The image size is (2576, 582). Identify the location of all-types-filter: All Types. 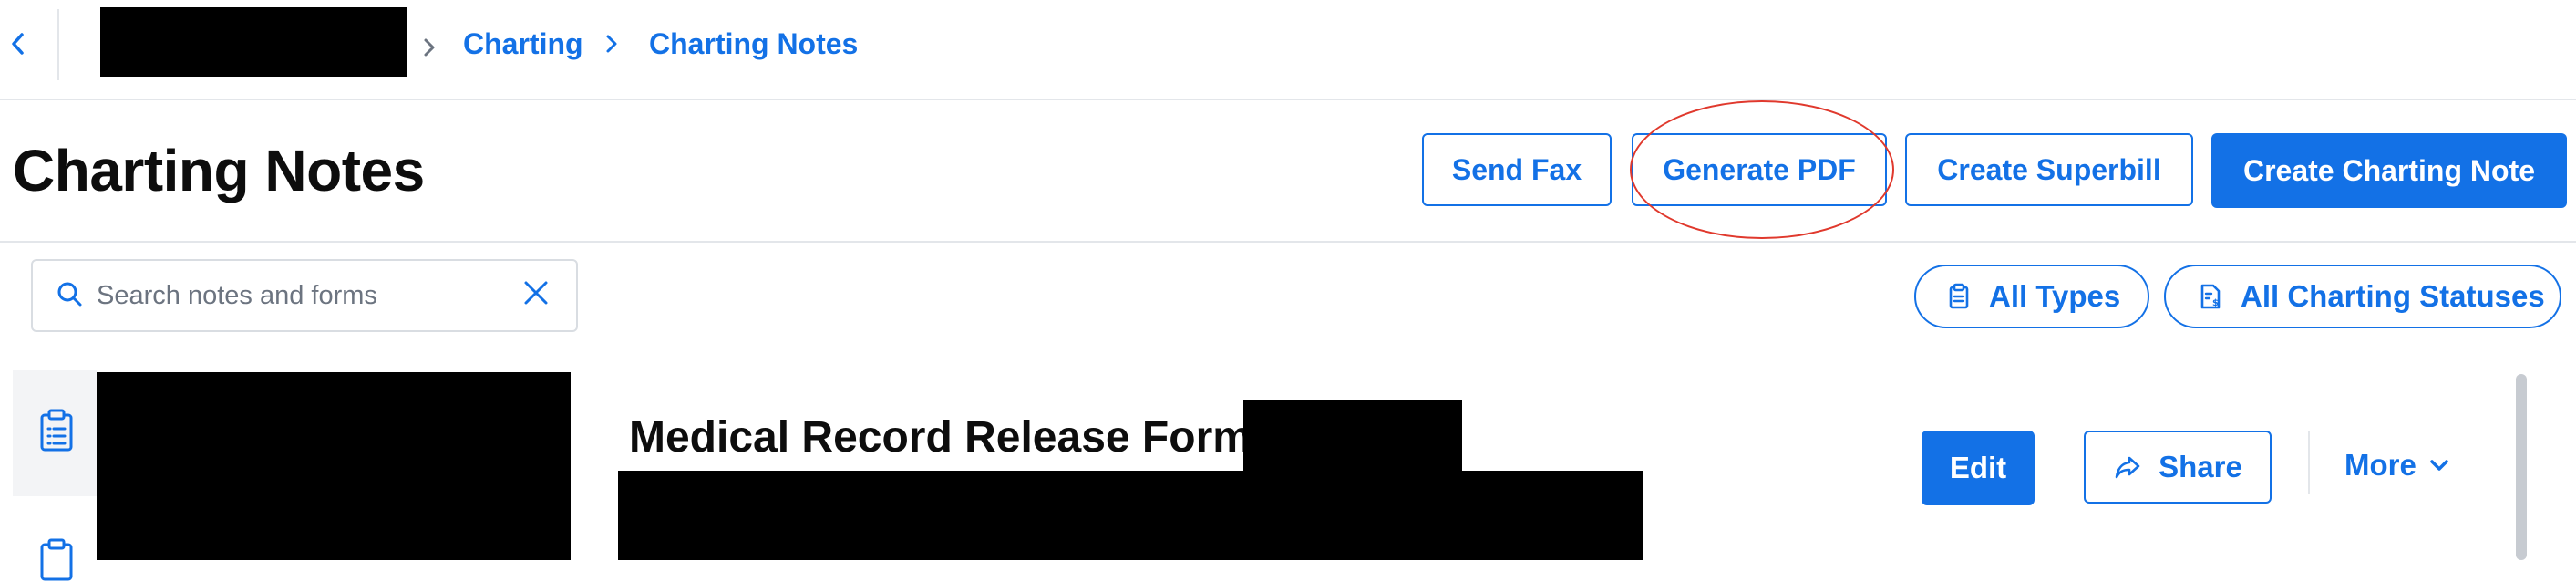
(2031, 297).